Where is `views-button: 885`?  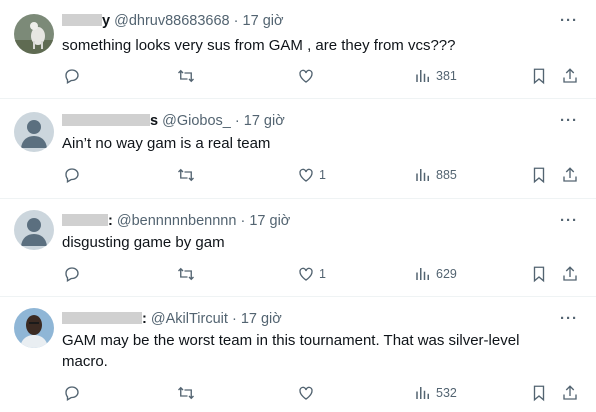
views-button: 885 is located at coordinates (435, 175).